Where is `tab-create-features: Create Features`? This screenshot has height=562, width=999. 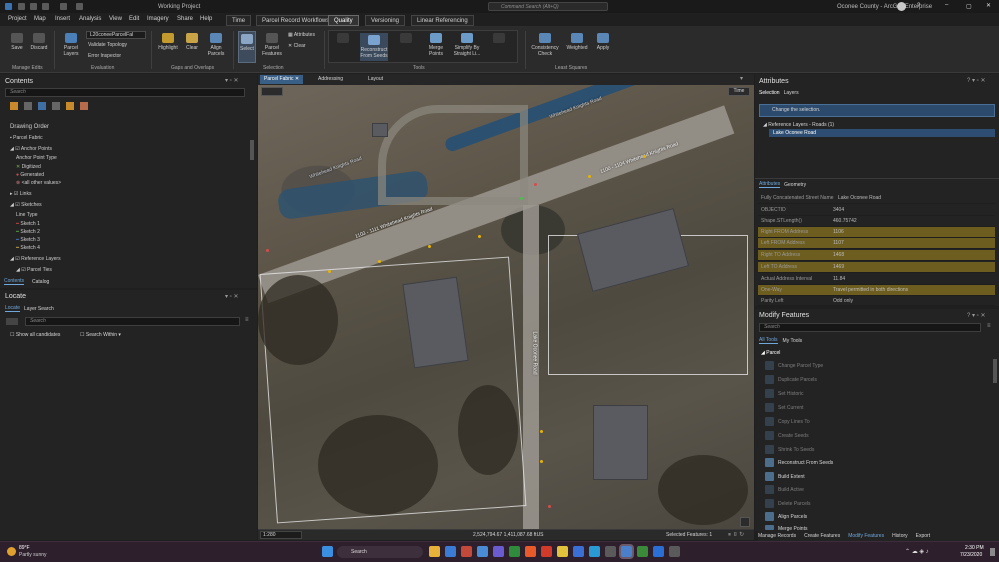
tab-create-features: Create Features is located at coordinates (822, 536).